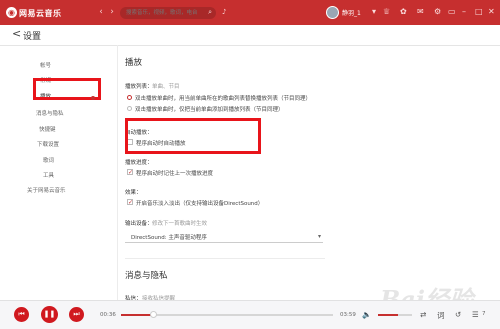 The width and height of the screenshot is (500, 329). Describe the element at coordinates (475, 314) in the screenshot. I see `playlist-icon: ☰` at that location.